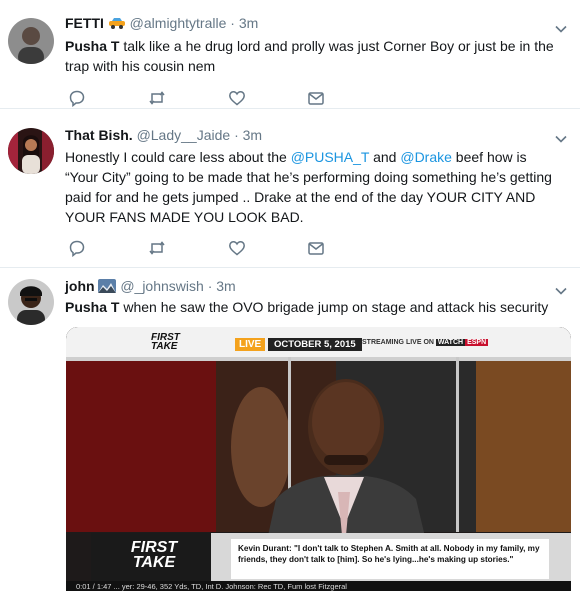 This screenshot has height=591, width=580. Describe the element at coordinates (385, 157) in the screenshot. I see `tweet-text-part: and` at that location.